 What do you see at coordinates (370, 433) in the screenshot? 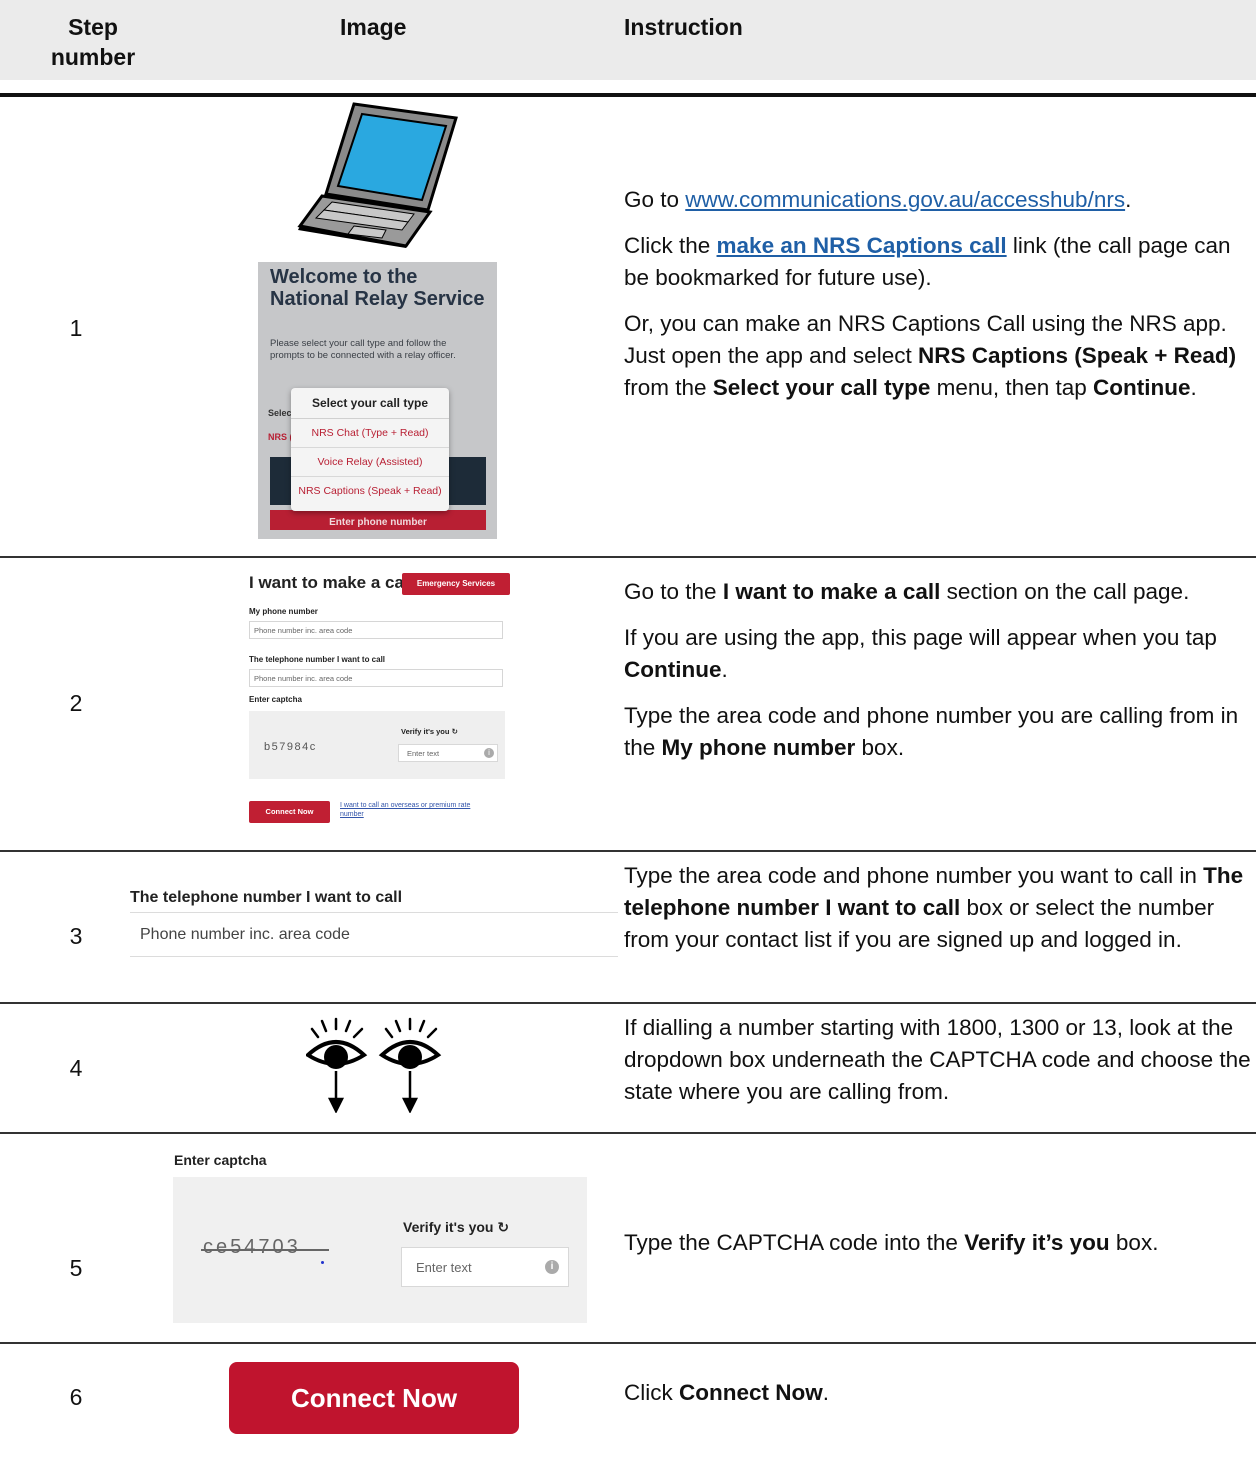
I see `popup-option-chat: NRS Chat (Type + Read)` at bounding box center [370, 433].